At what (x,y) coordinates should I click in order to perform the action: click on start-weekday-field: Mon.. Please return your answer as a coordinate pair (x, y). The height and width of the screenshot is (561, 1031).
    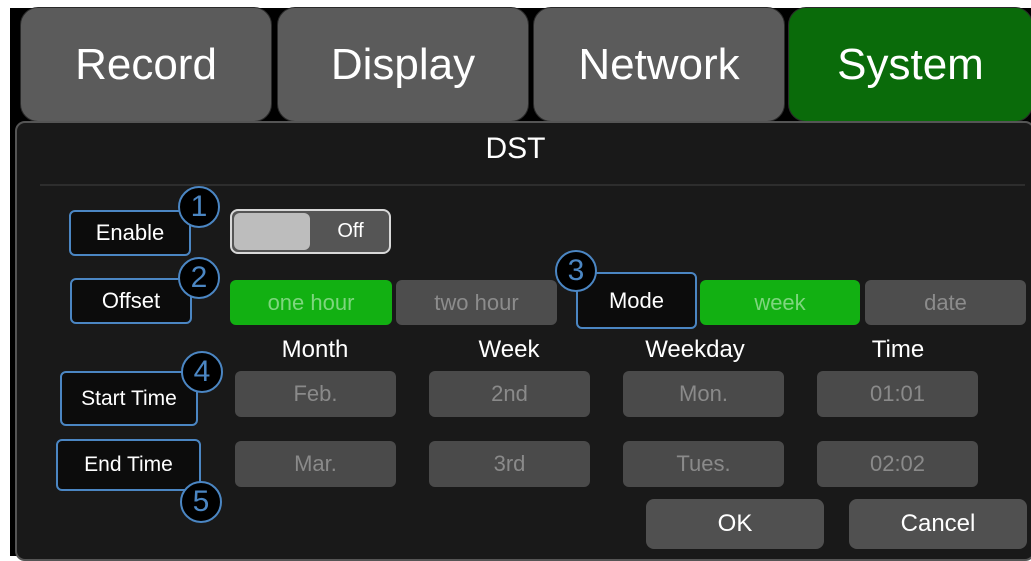
    Looking at the image, I should click on (703, 394).